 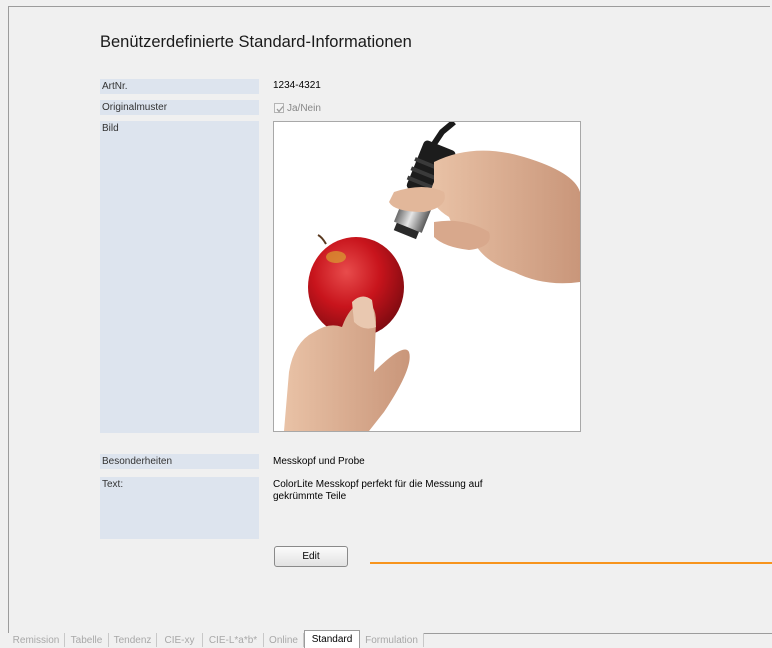 What do you see at coordinates (179, 461) in the screenshot?
I see `besonderheiten-label: Besonderheiten` at bounding box center [179, 461].